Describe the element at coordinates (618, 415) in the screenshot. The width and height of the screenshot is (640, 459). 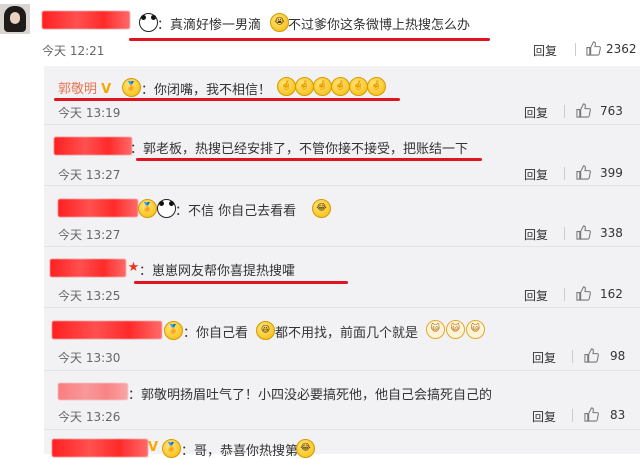
I see `like-count: 83` at that location.